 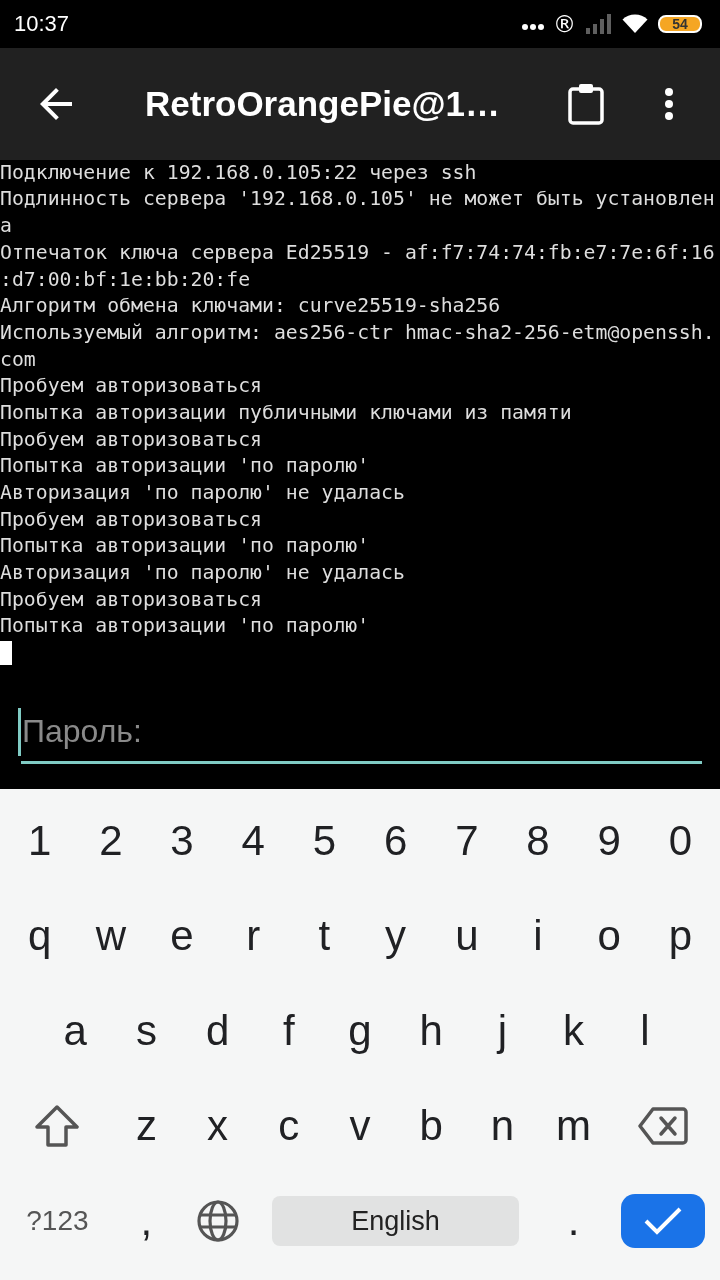 I want to click on keyboard-key: b, so click(x=431, y=1126).